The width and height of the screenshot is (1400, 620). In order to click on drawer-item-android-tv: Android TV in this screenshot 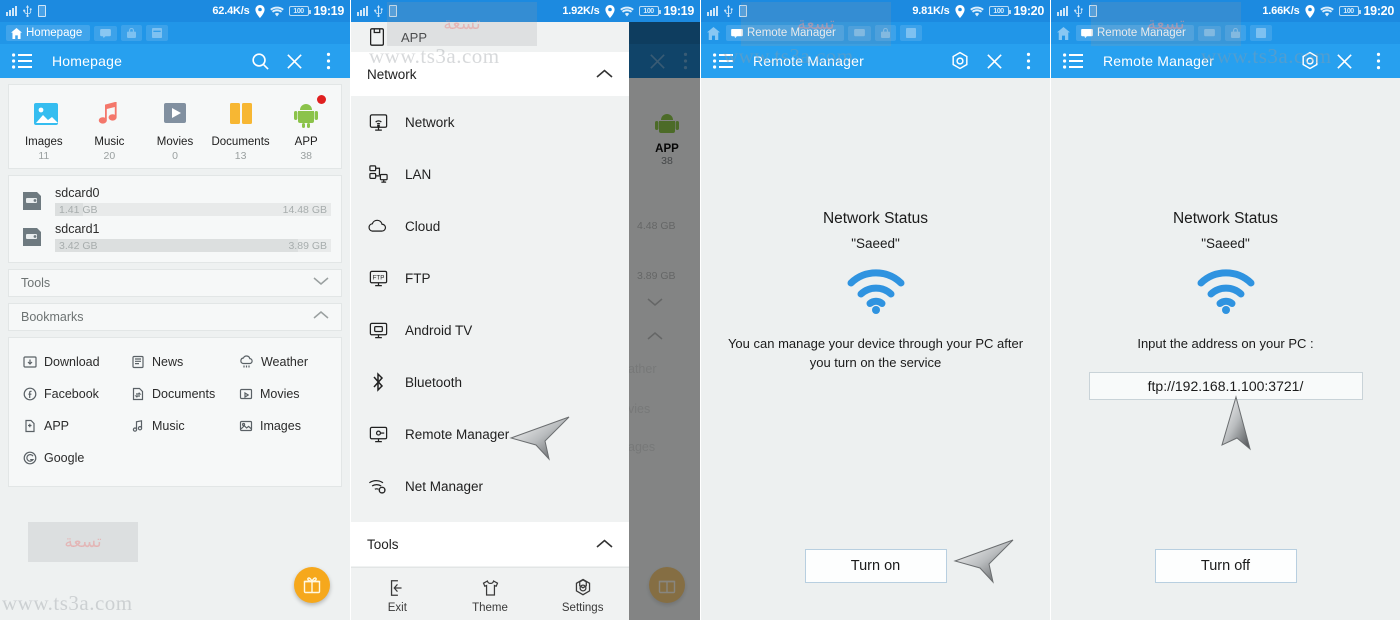, I will do `click(490, 330)`.